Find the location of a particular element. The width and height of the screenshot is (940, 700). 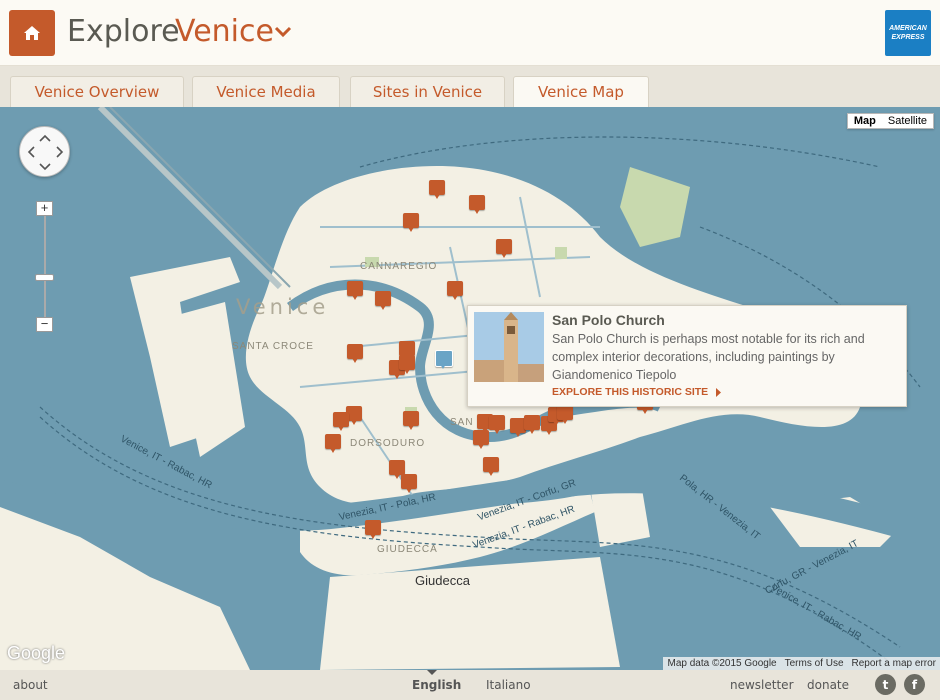

home-icon is located at coordinates (32, 33).